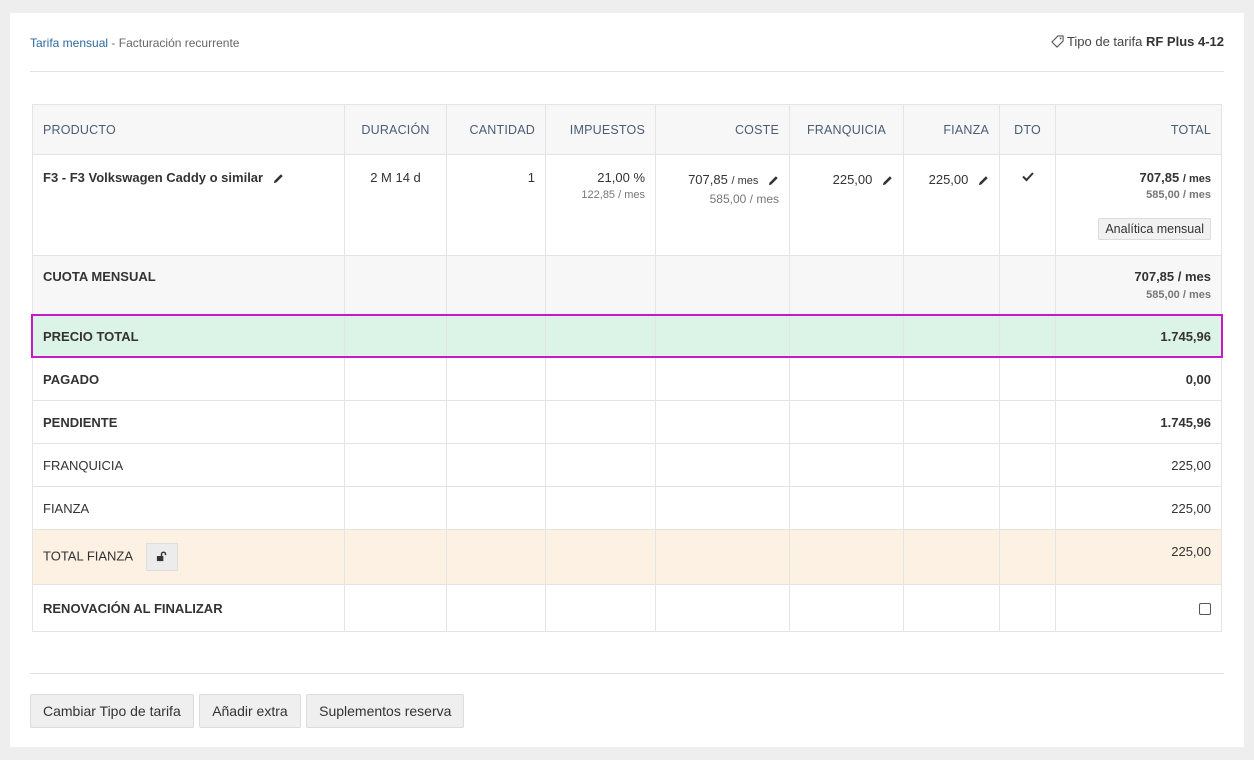 The image size is (1254, 760). What do you see at coordinates (496, 205) in the screenshot?
I see `quantity-cell: 1` at bounding box center [496, 205].